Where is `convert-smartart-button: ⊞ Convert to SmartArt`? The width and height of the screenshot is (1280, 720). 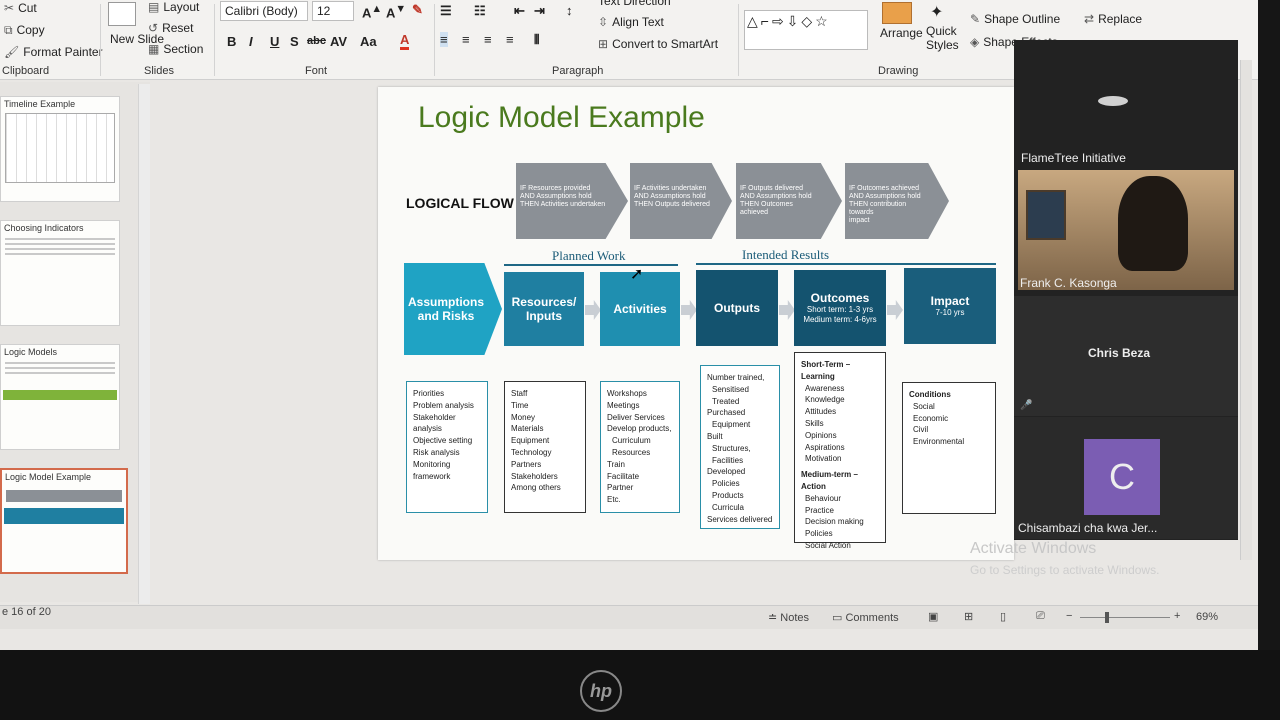
convert-smartart-button: ⊞ Convert to SmartArt is located at coordinates (658, 44).